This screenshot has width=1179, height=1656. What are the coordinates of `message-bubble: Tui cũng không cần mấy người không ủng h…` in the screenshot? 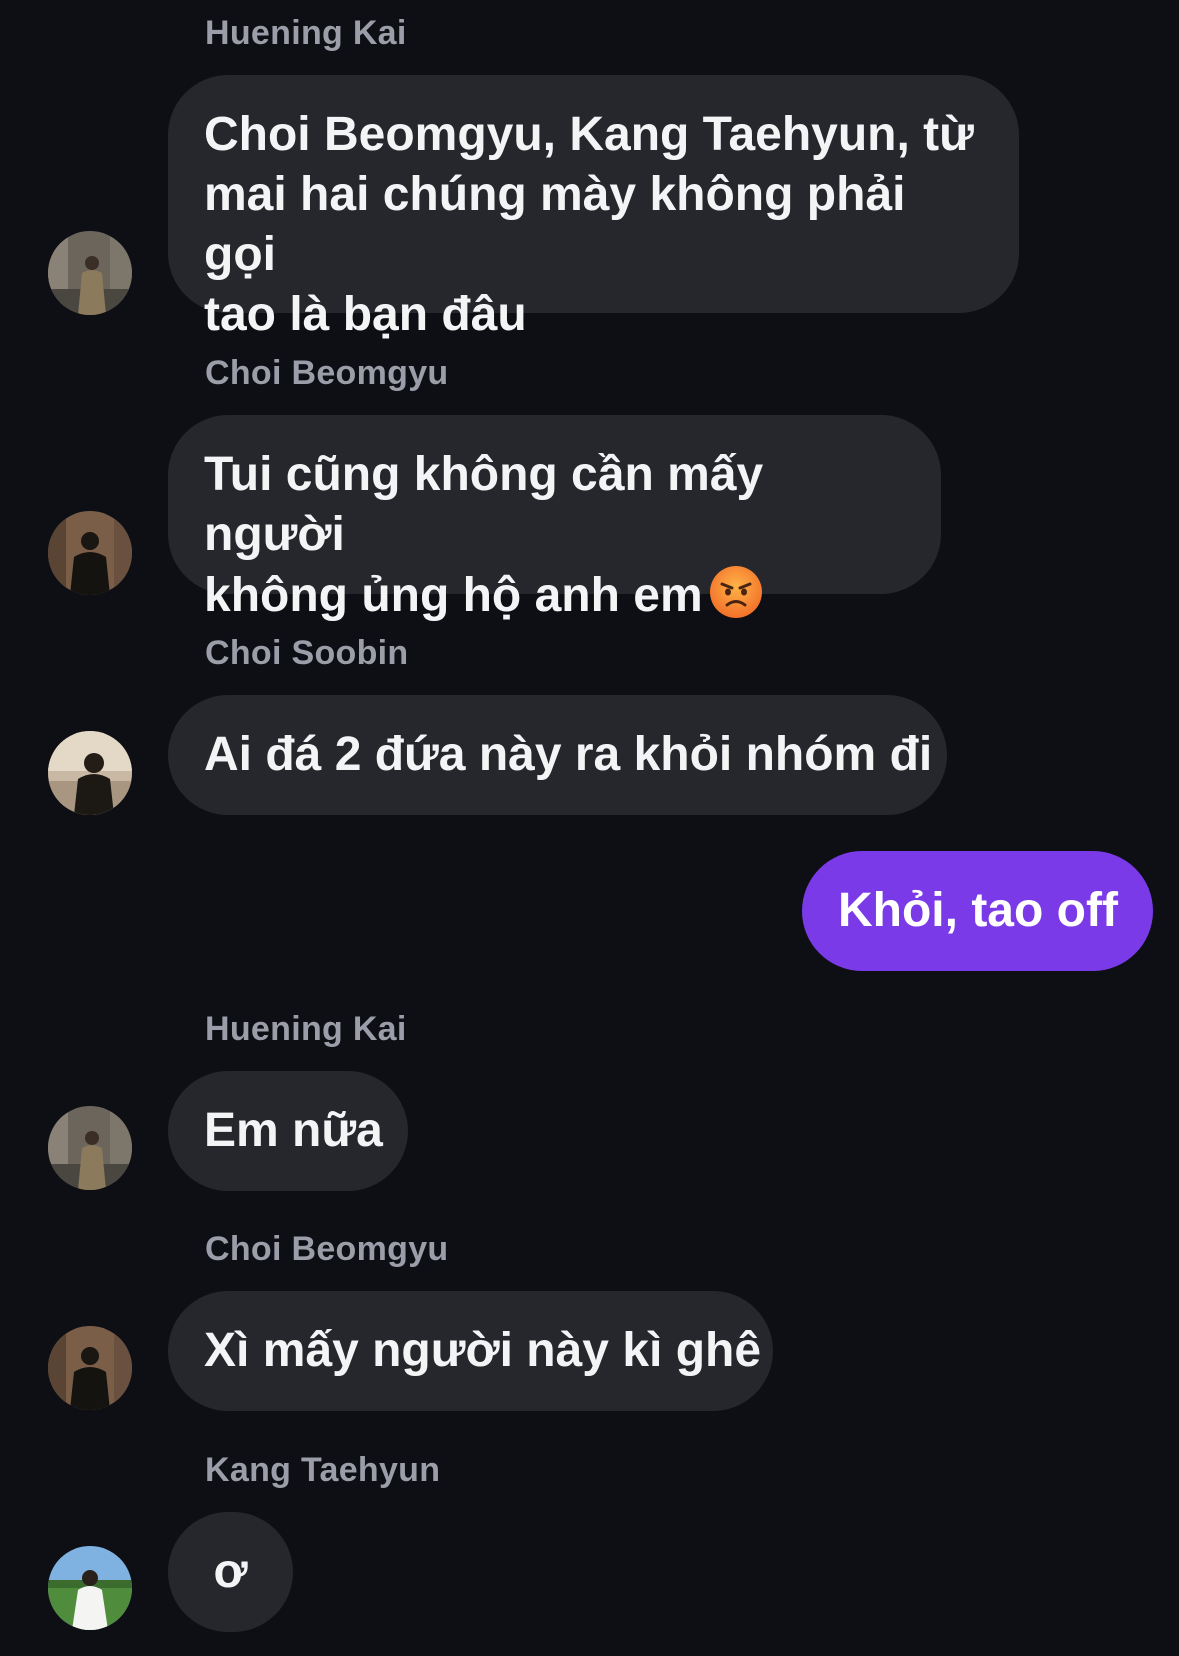 It's located at (554, 518).